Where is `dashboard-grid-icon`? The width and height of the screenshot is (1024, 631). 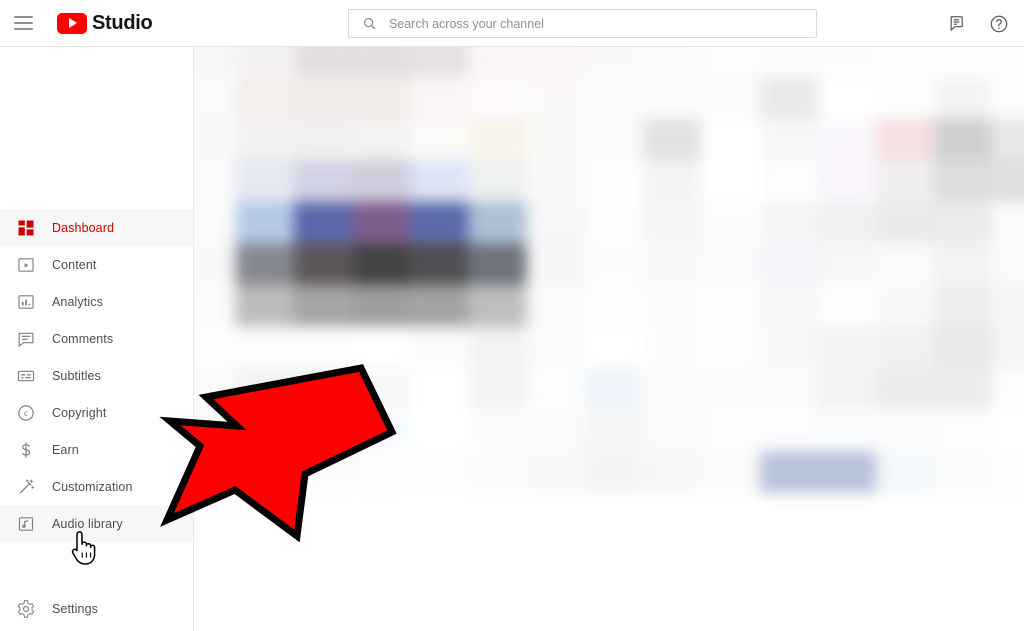
dashboard-grid-icon is located at coordinates (26, 228).